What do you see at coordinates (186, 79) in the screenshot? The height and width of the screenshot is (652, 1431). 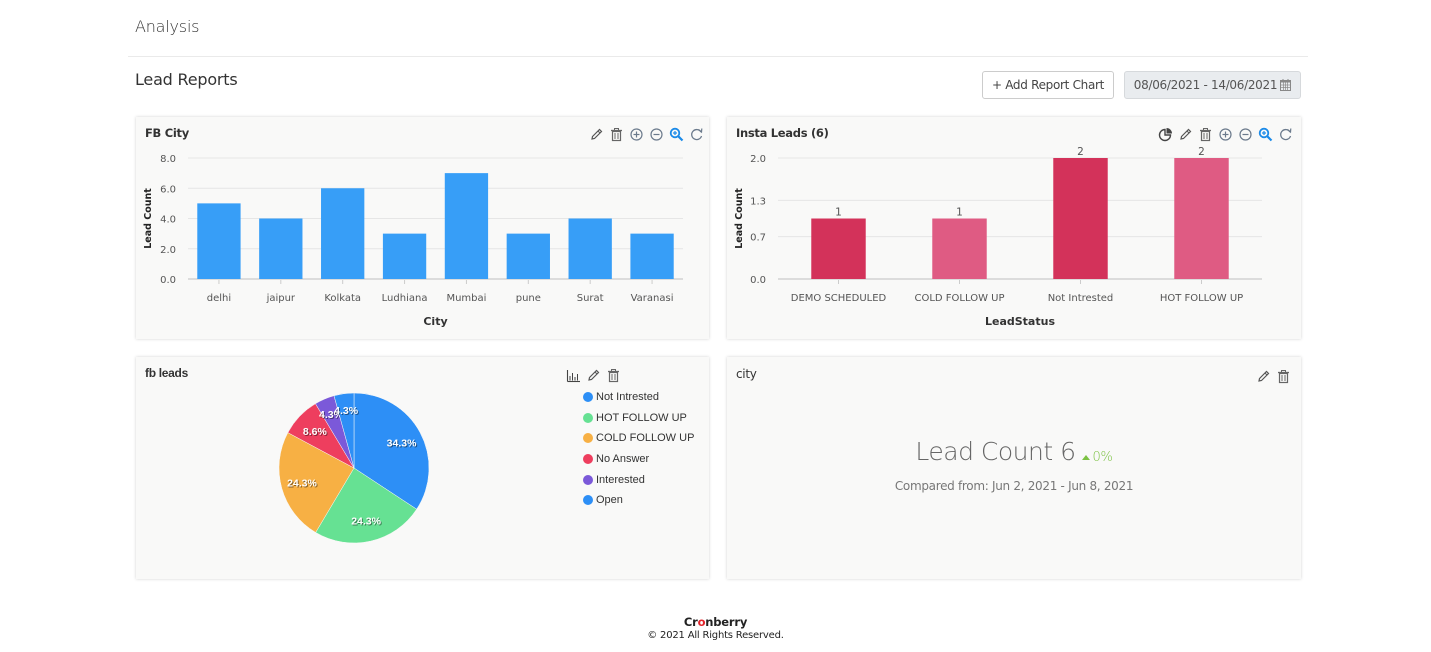 I see `section-title: Lead Reports` at bounding box center [186, 79].